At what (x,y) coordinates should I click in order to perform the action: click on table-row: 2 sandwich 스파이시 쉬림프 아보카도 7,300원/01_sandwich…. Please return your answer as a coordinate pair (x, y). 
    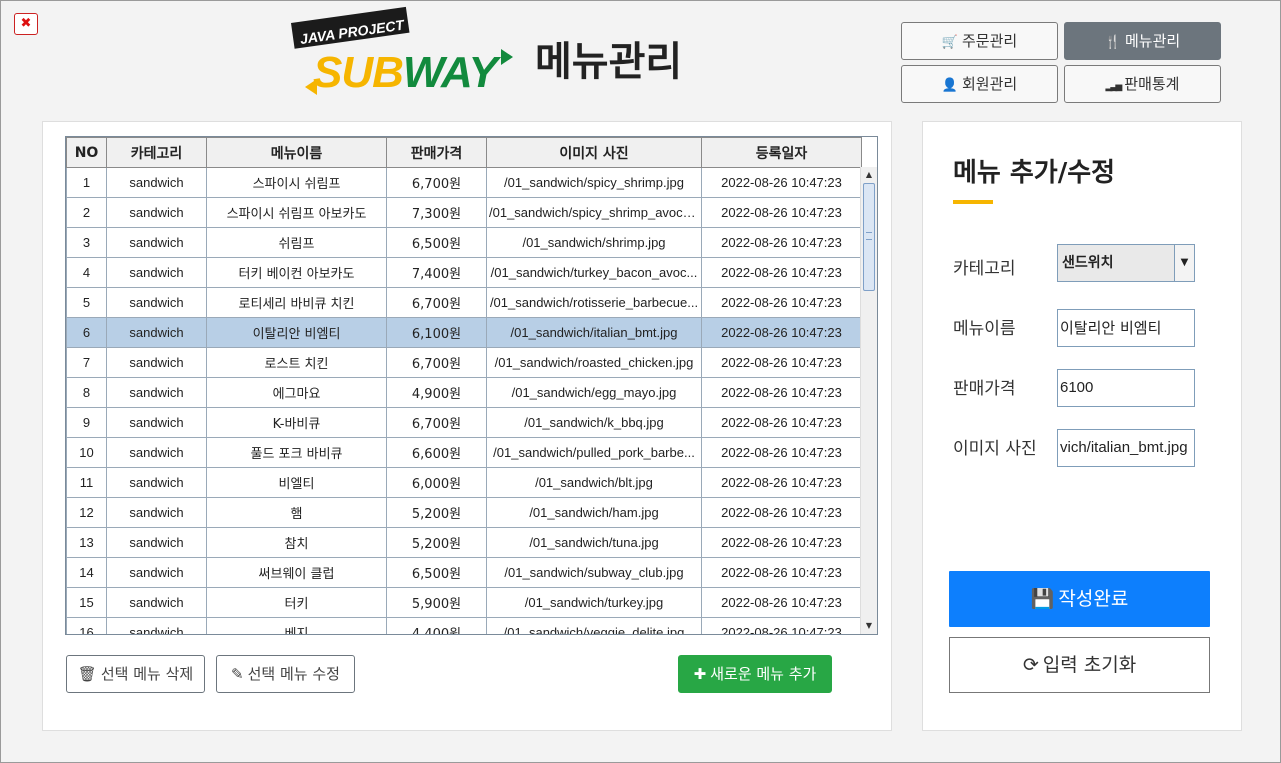
    Looking at the image, I should click on (464, 212).